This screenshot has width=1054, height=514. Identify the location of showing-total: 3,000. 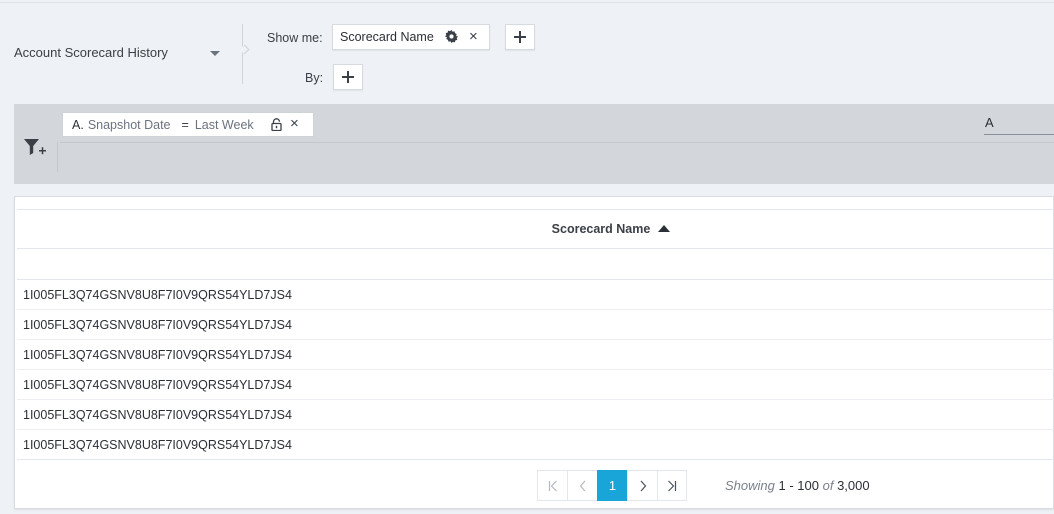
(853, 485).